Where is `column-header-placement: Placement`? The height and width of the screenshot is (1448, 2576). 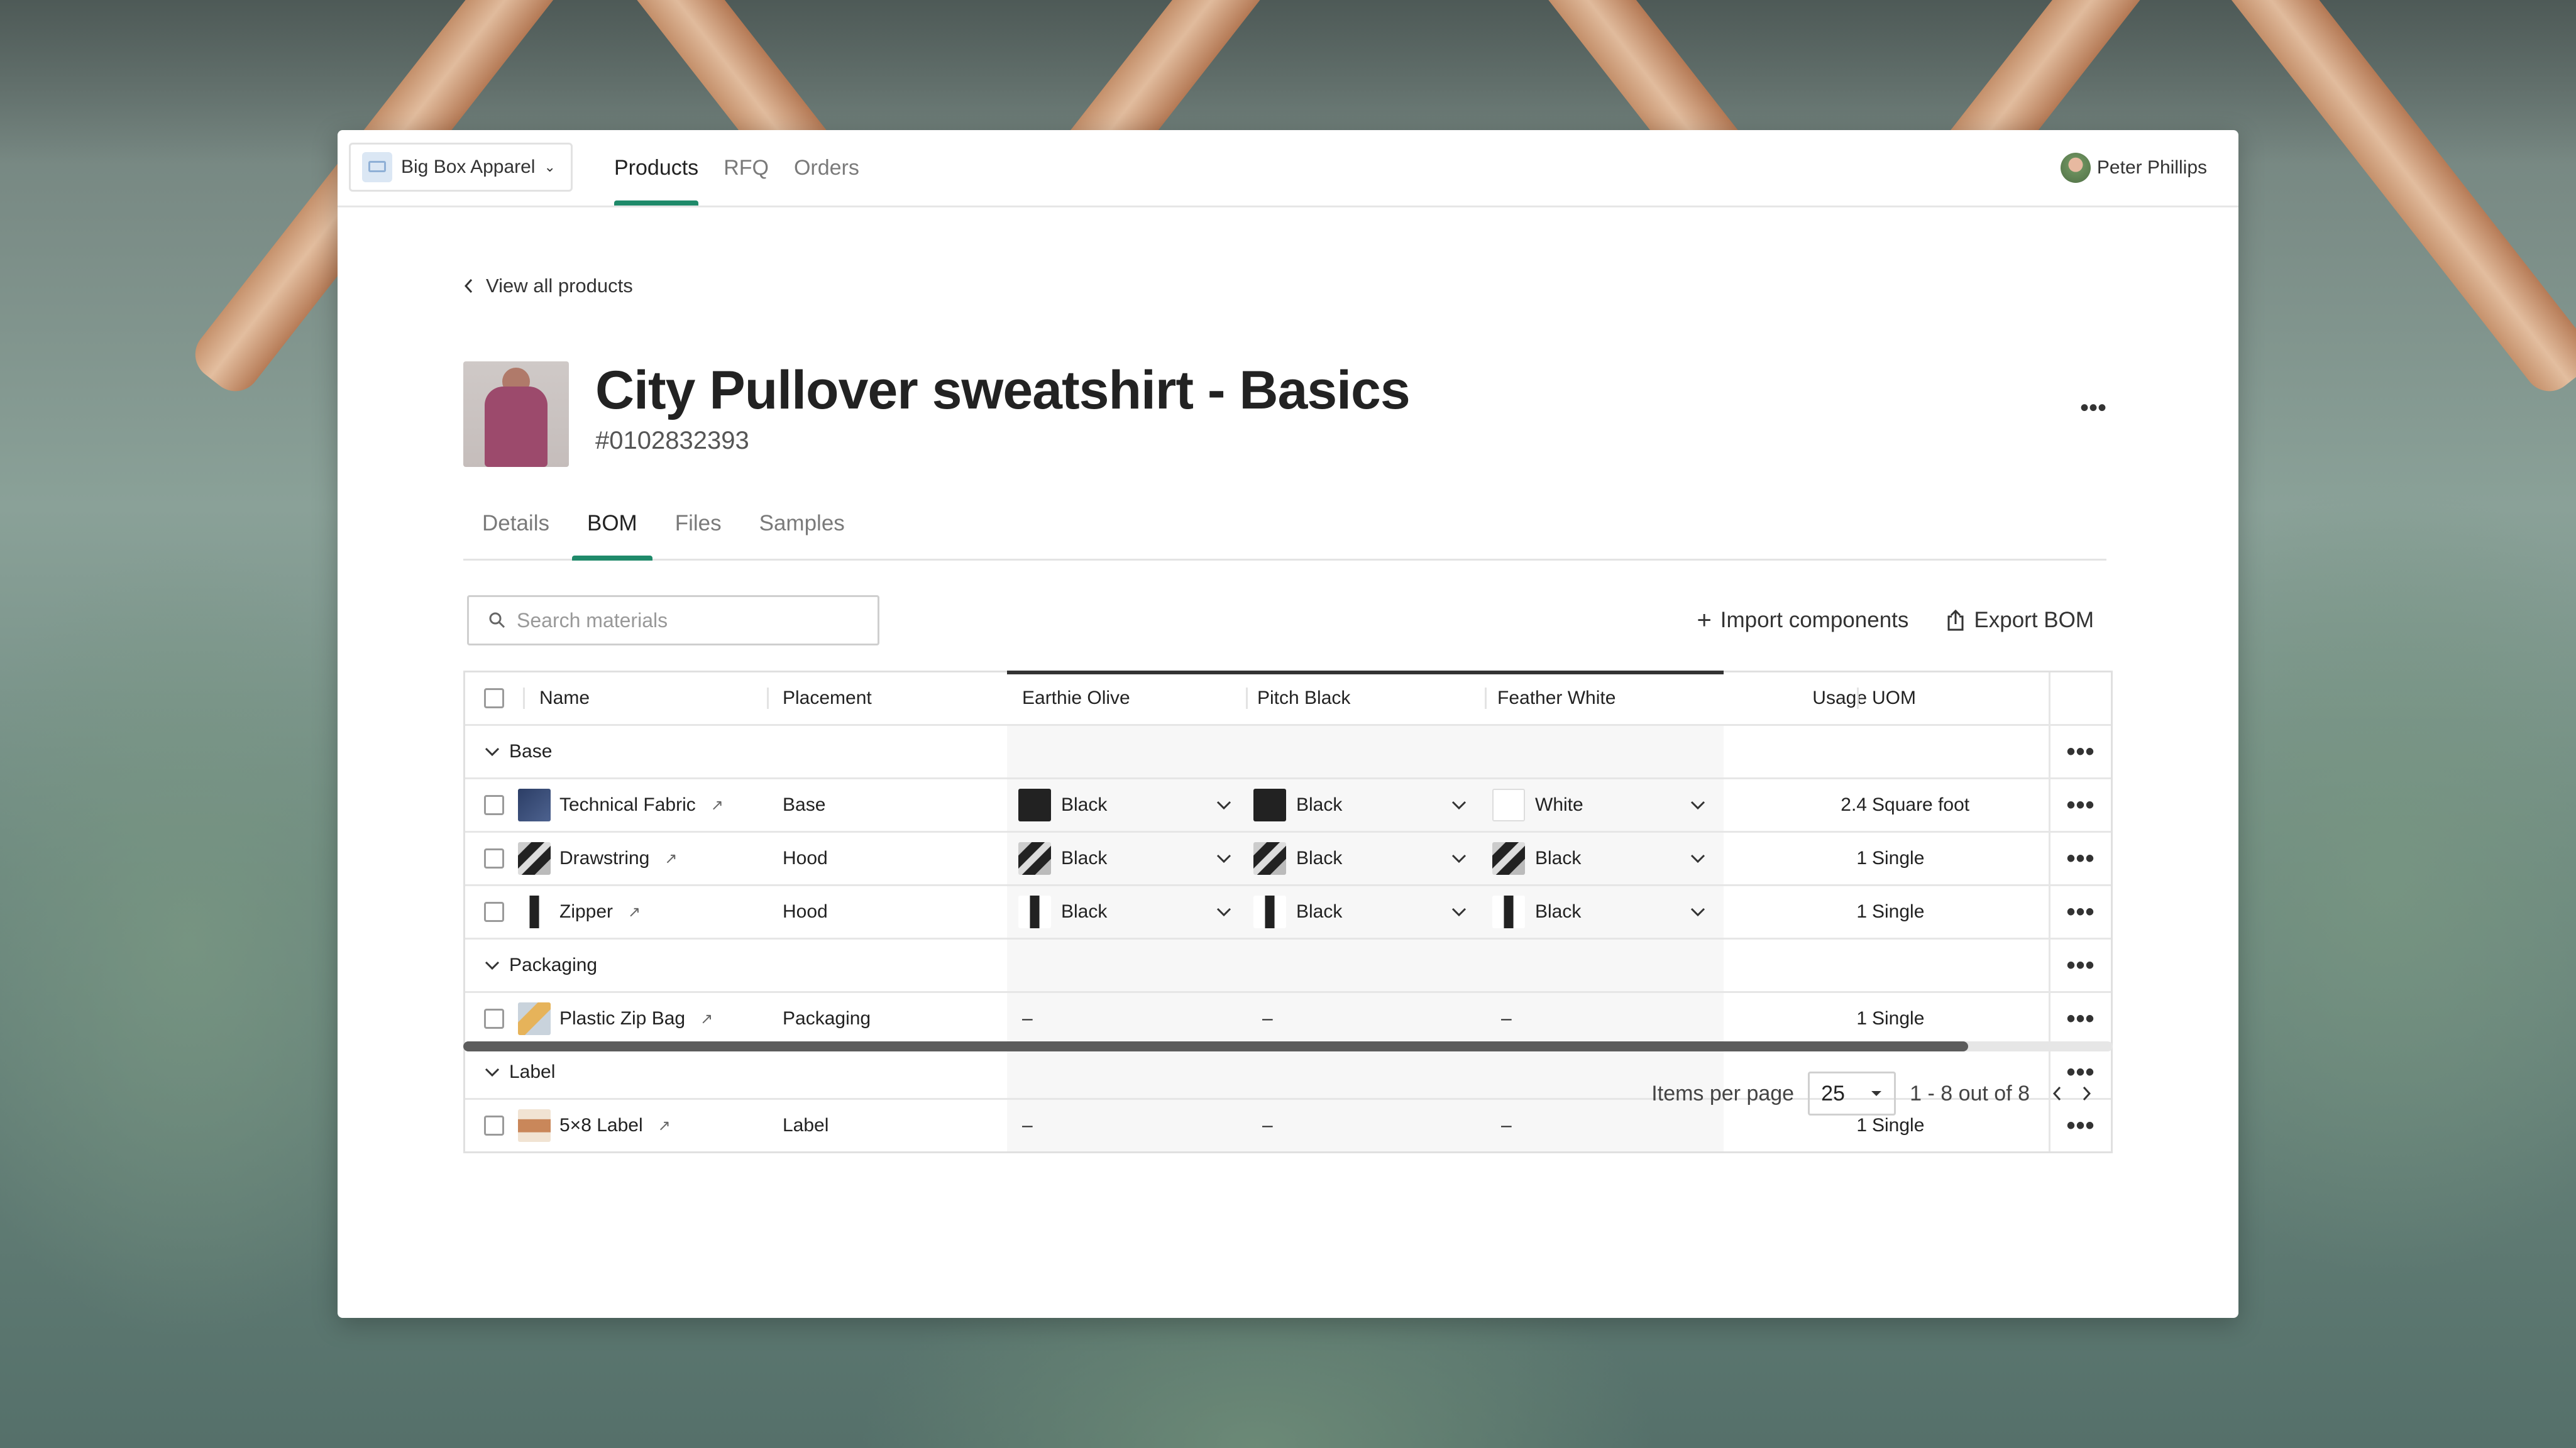 column-header-placement: Placement is located at coordinates (828, 698).